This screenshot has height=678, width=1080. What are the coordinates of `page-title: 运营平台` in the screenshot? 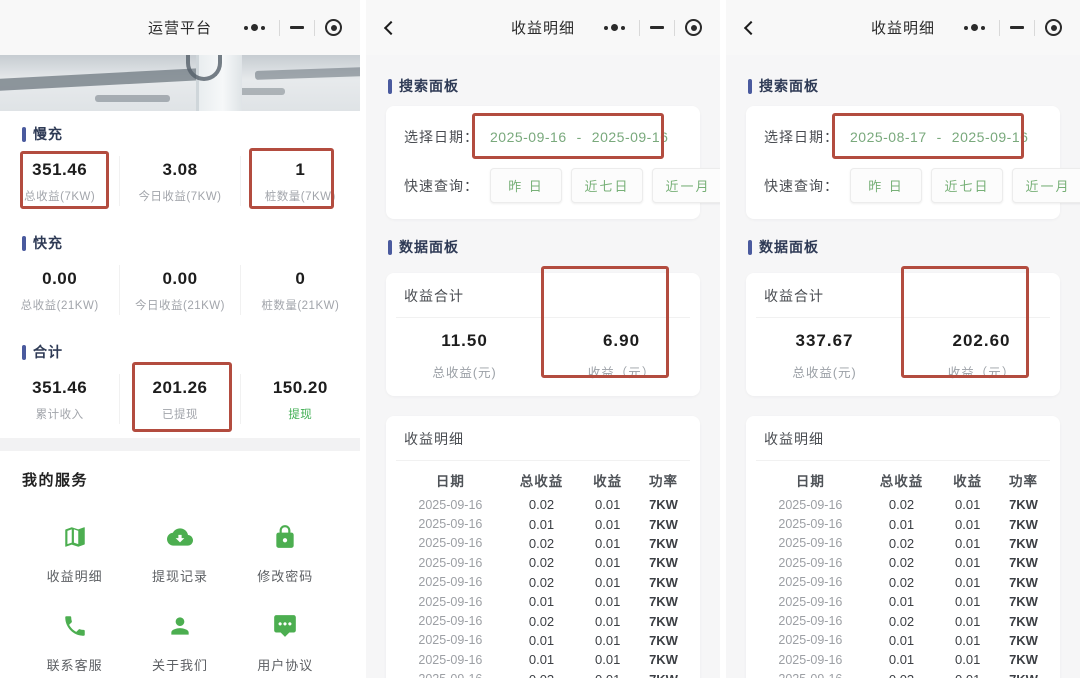 It's located at (180, 28).